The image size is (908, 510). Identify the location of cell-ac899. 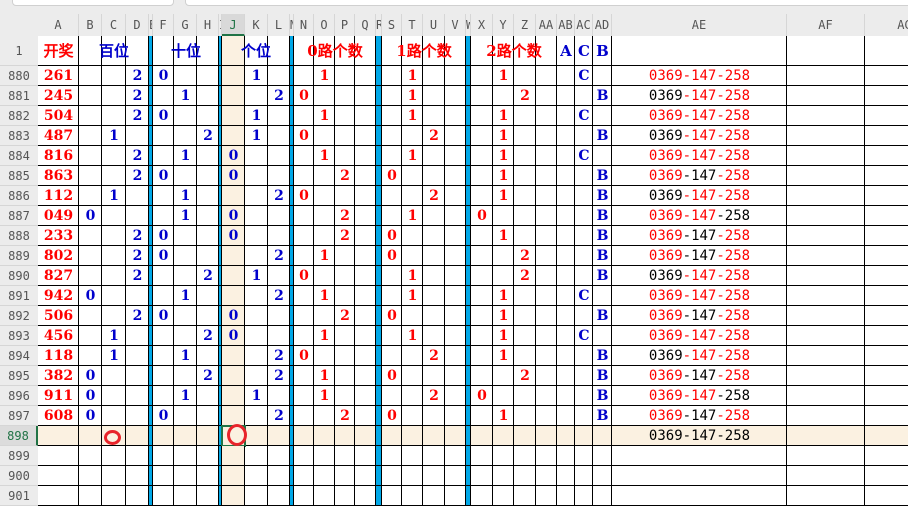
(584, 456).